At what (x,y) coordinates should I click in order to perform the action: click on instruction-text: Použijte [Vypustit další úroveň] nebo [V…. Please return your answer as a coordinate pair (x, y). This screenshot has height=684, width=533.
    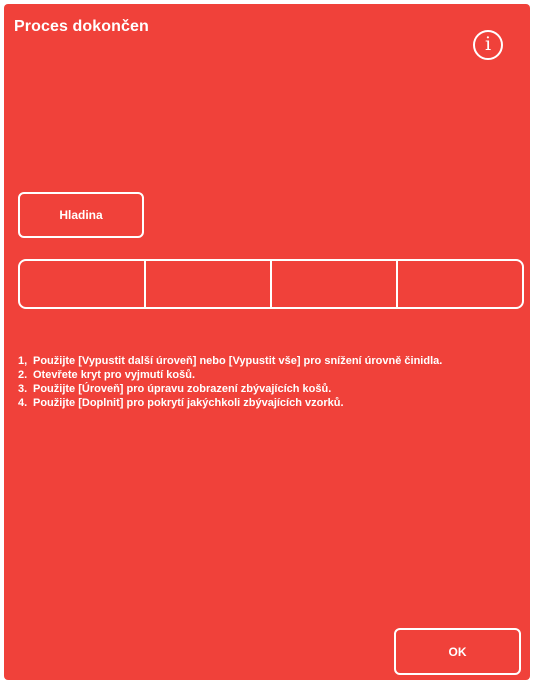
    Looking at the image, I should click on (238, 361).